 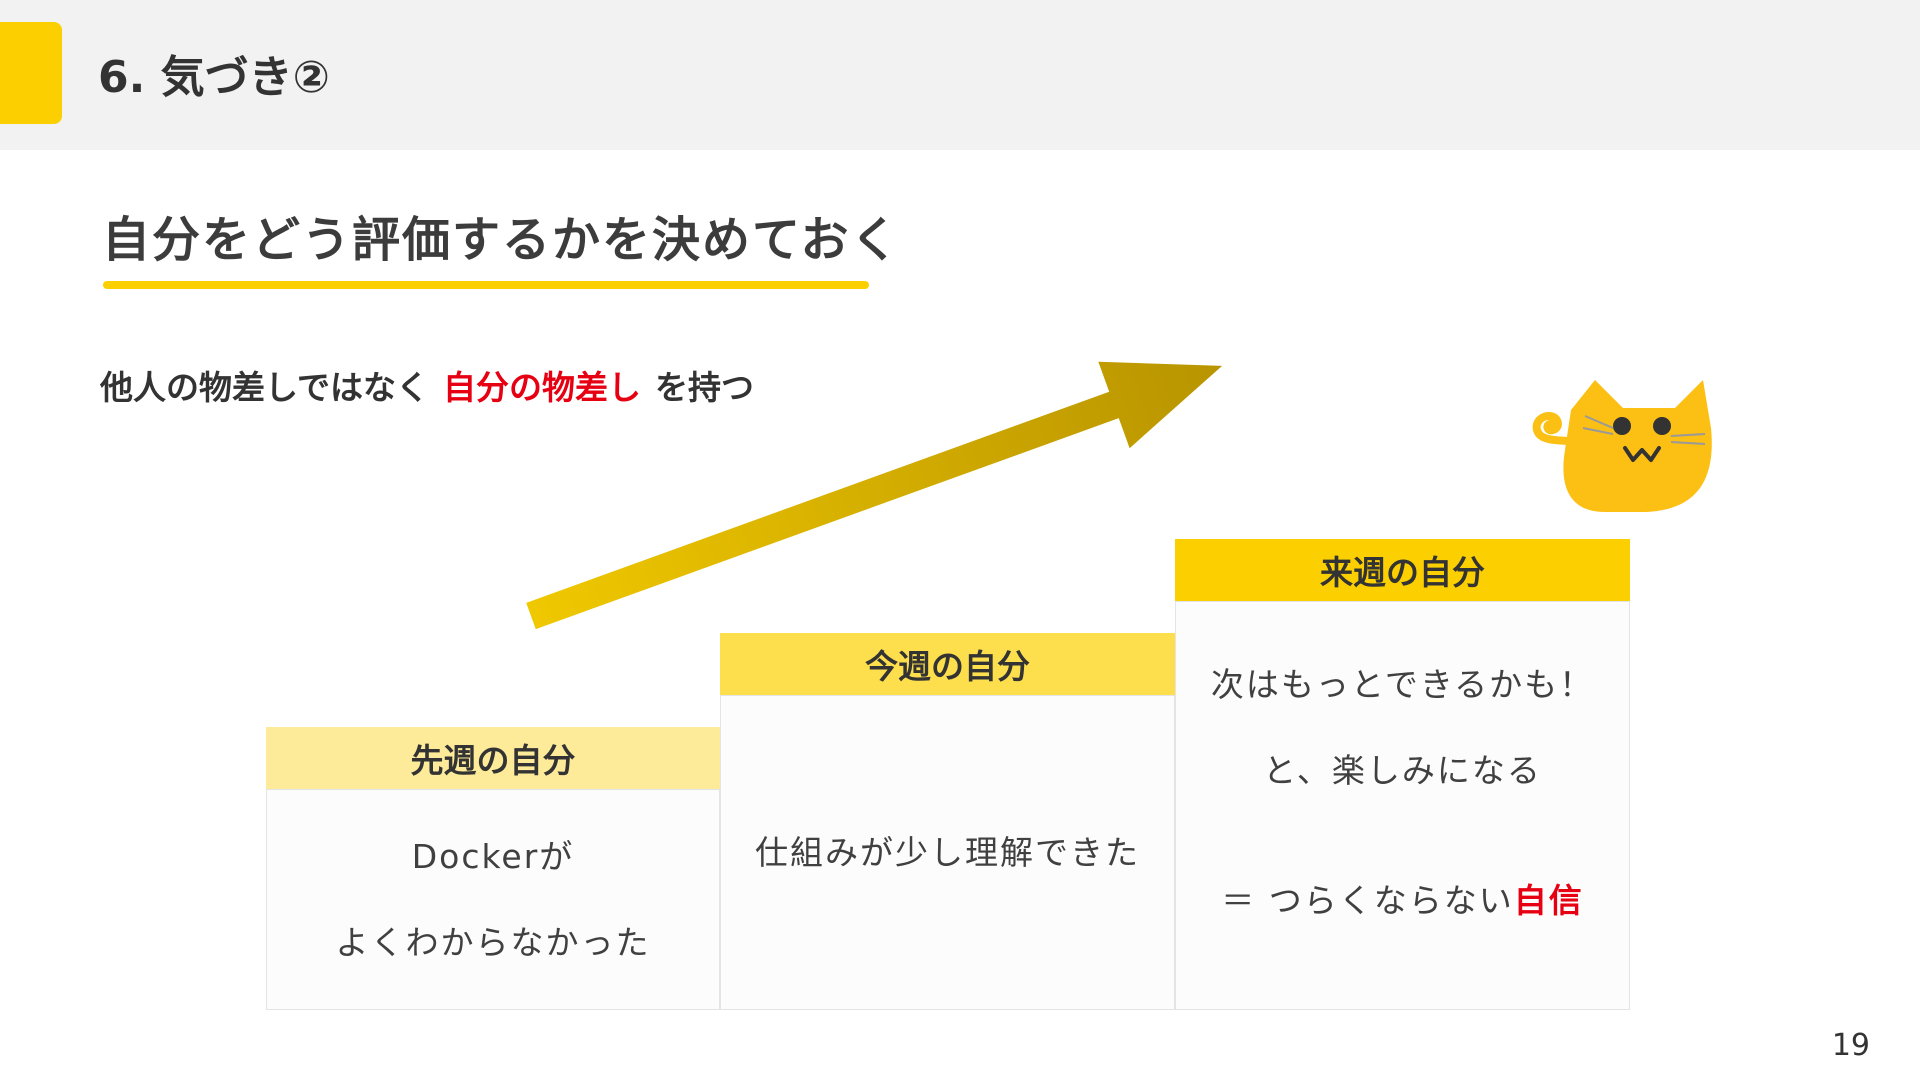 What do you see at coordinates (1402, 684) in the screenshot?
I see `step-text: 次はもっとできるかも！` at bounding box center [1402, 684].